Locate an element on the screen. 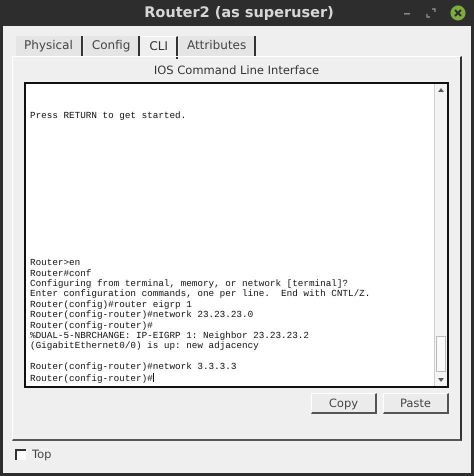 Image resolution: width=474 pixels, height=476 pixels. console-line: Configuring from terminal, memory, or network [terminal]? is located at coordinates (189, 283).